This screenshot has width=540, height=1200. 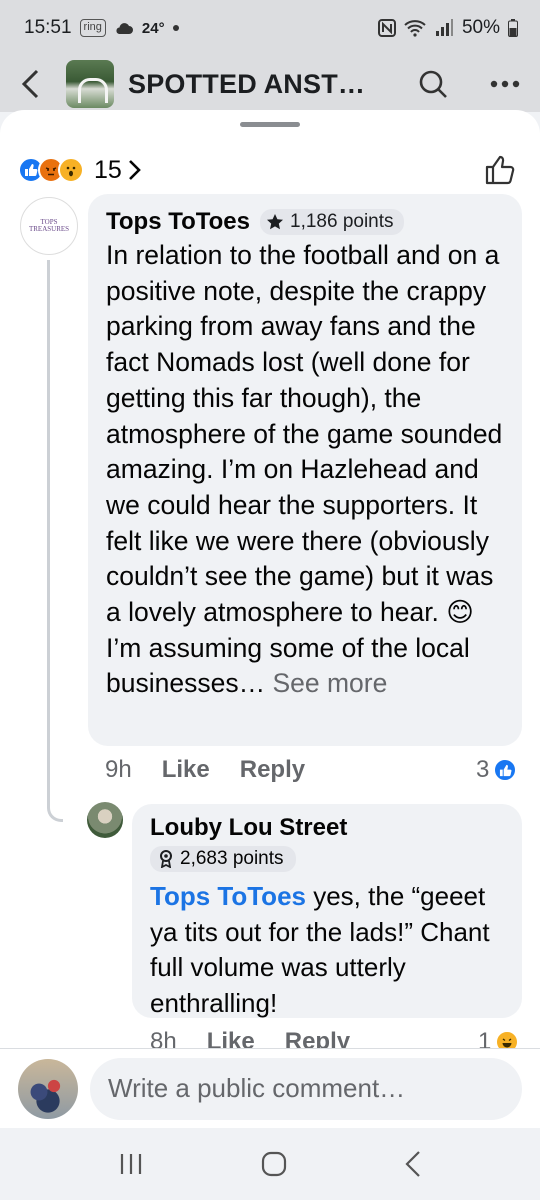 What do you see at coordinates (90, 84) in the screenshot?
I see `group-thumbnail` at bounding box center [90, 84].